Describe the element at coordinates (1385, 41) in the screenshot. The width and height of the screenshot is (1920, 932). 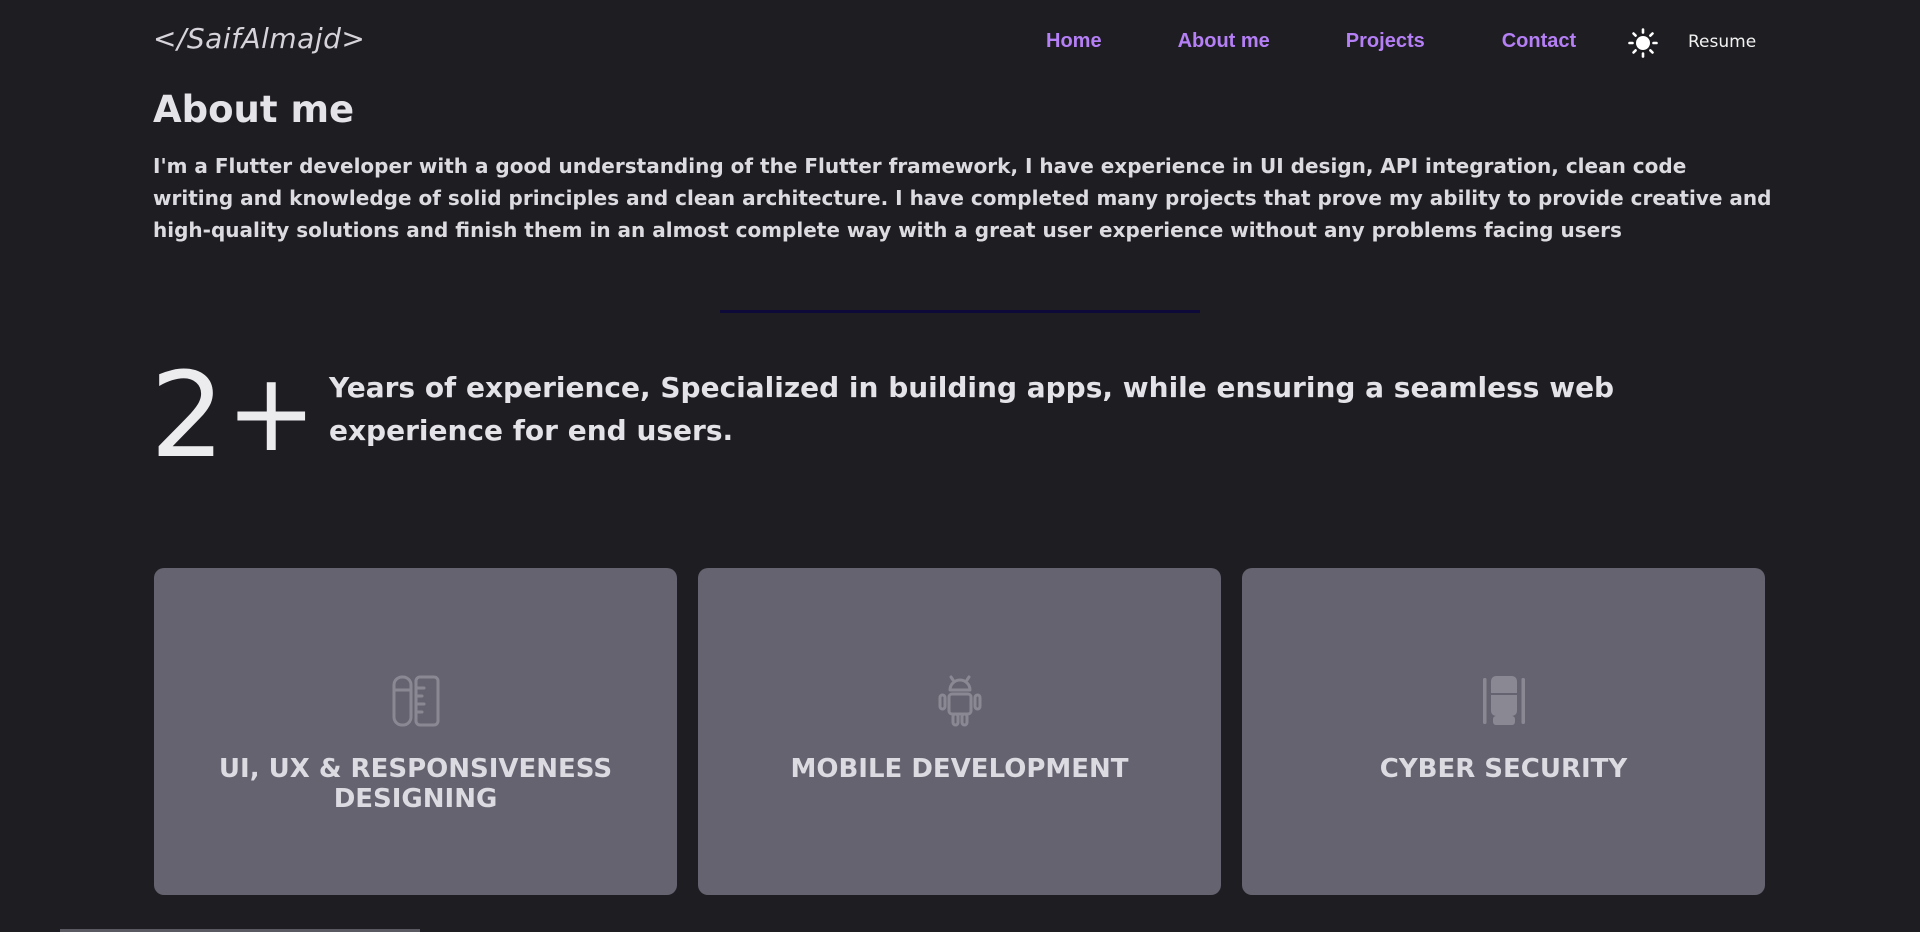
I see `nav-projects-link: Projects` at that location.